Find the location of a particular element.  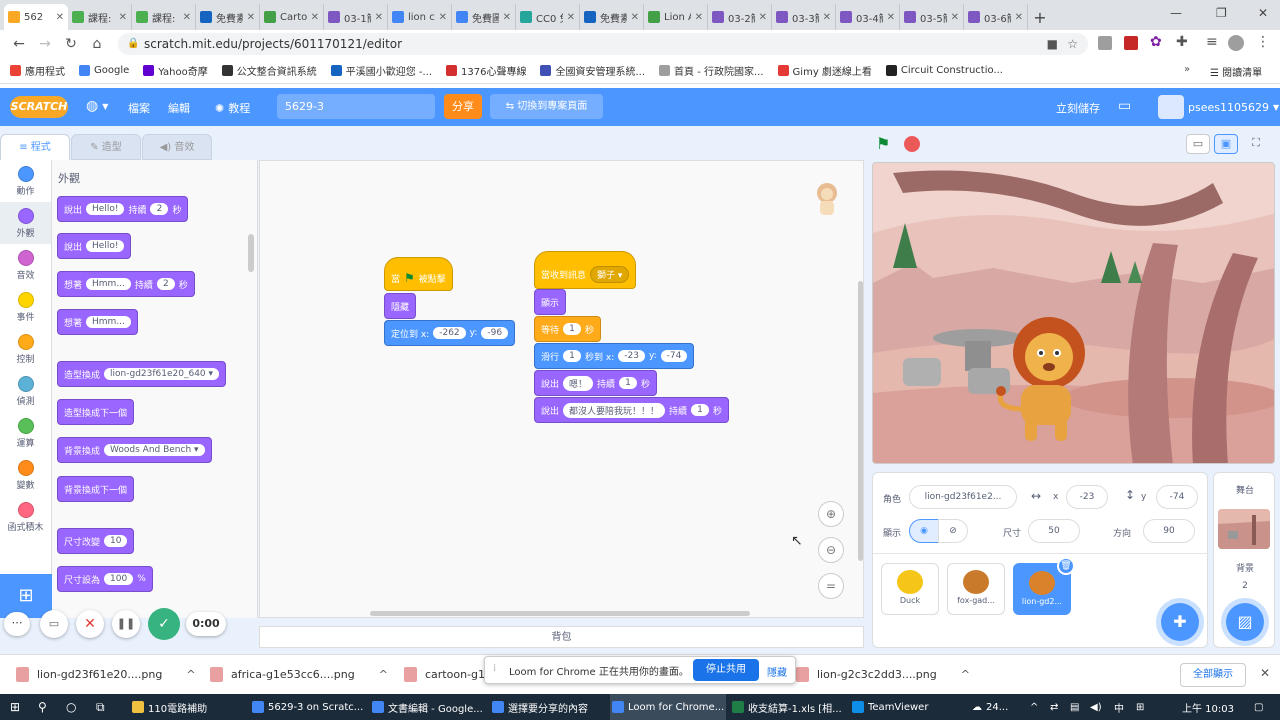

extension-red-icon is located at coordinates (1131, 43).